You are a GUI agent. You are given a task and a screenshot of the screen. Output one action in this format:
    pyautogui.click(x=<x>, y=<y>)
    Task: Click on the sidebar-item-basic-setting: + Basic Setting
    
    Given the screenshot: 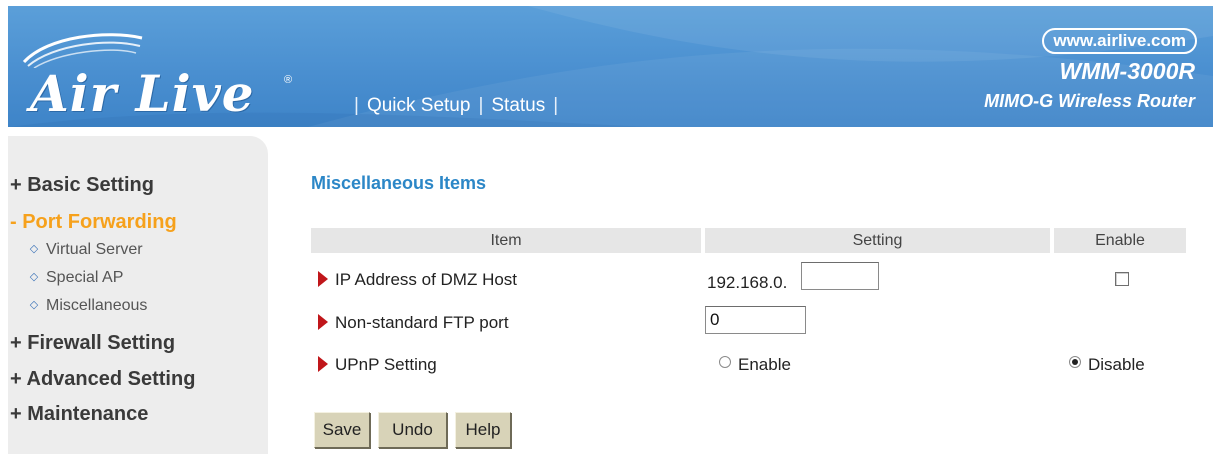 What is the action you would take?
    pyautogui.click(x=82, y=185)
    